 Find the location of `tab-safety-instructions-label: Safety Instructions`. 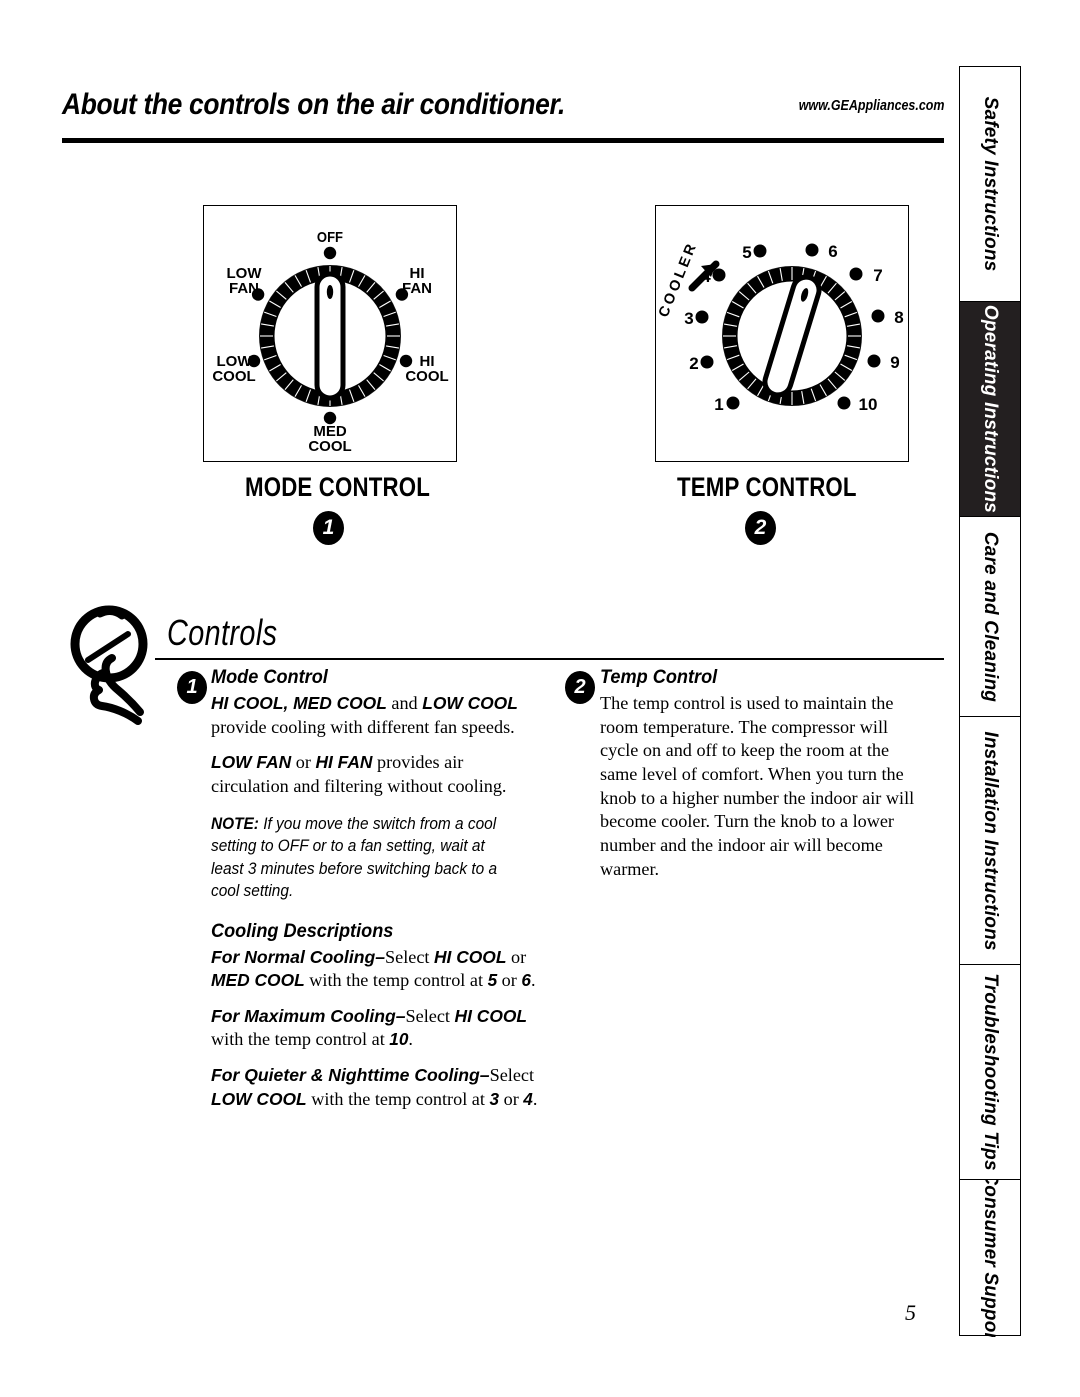

tab-safety-instructions-label: Safety Instructions is located at coordinates (990, 184).